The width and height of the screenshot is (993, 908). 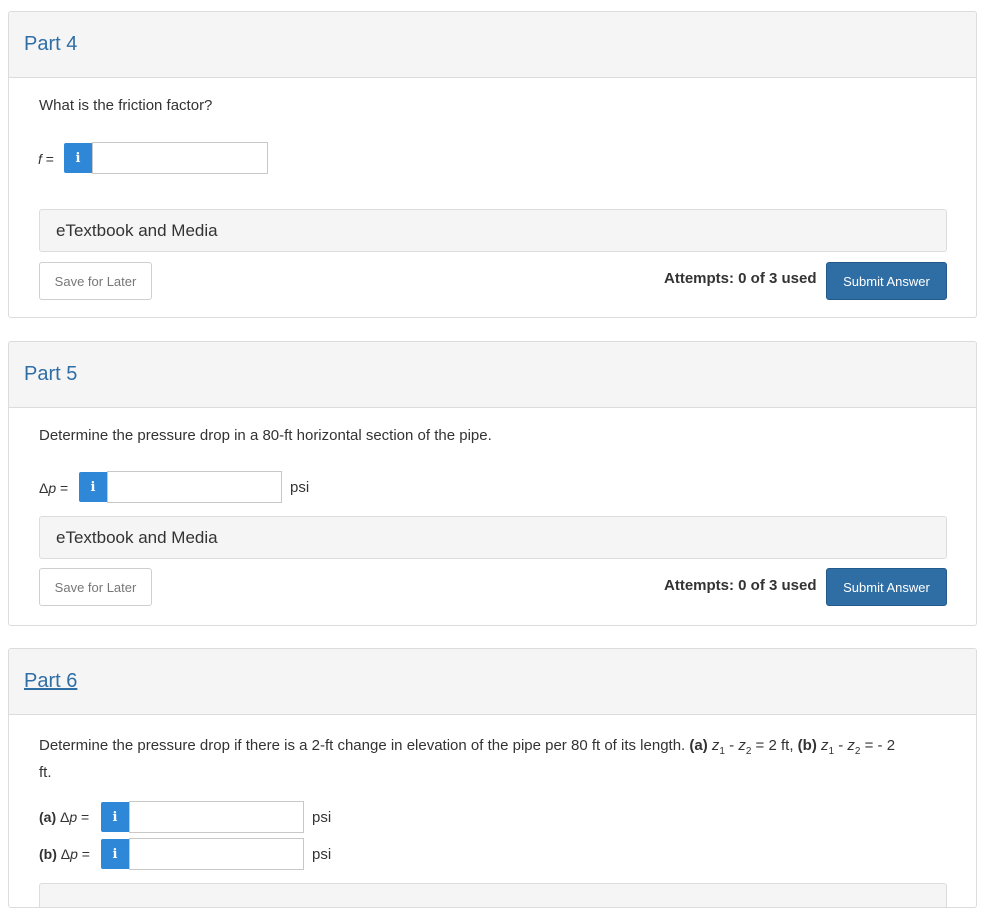 I want to click on part6a-var-label: (a) Δp =, so click(x=64, y=817).